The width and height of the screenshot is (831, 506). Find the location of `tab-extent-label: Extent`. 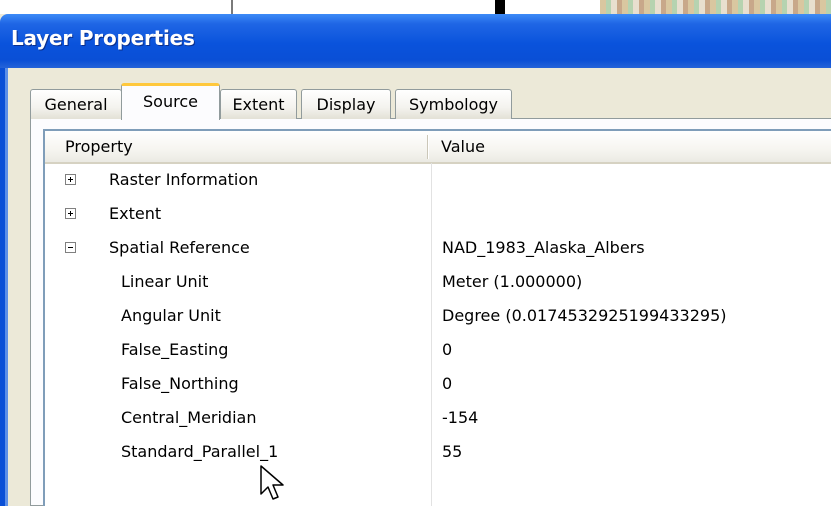

tab-extent-label: Extent is located at coordinates (258, 104).